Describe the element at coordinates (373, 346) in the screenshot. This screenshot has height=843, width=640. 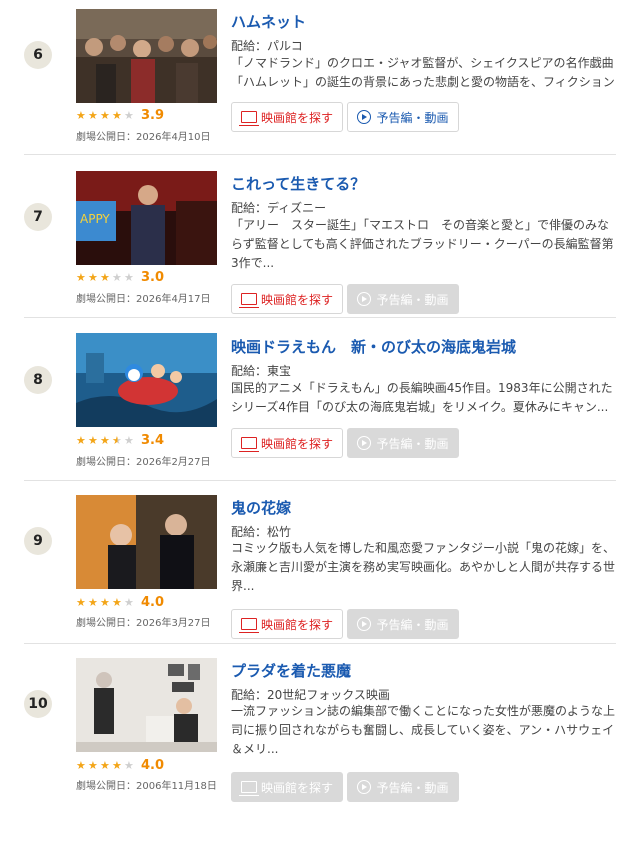
I see `movie-title-link: 映画ドラえもん 新・のび太の海底鬼岩城` at that location.